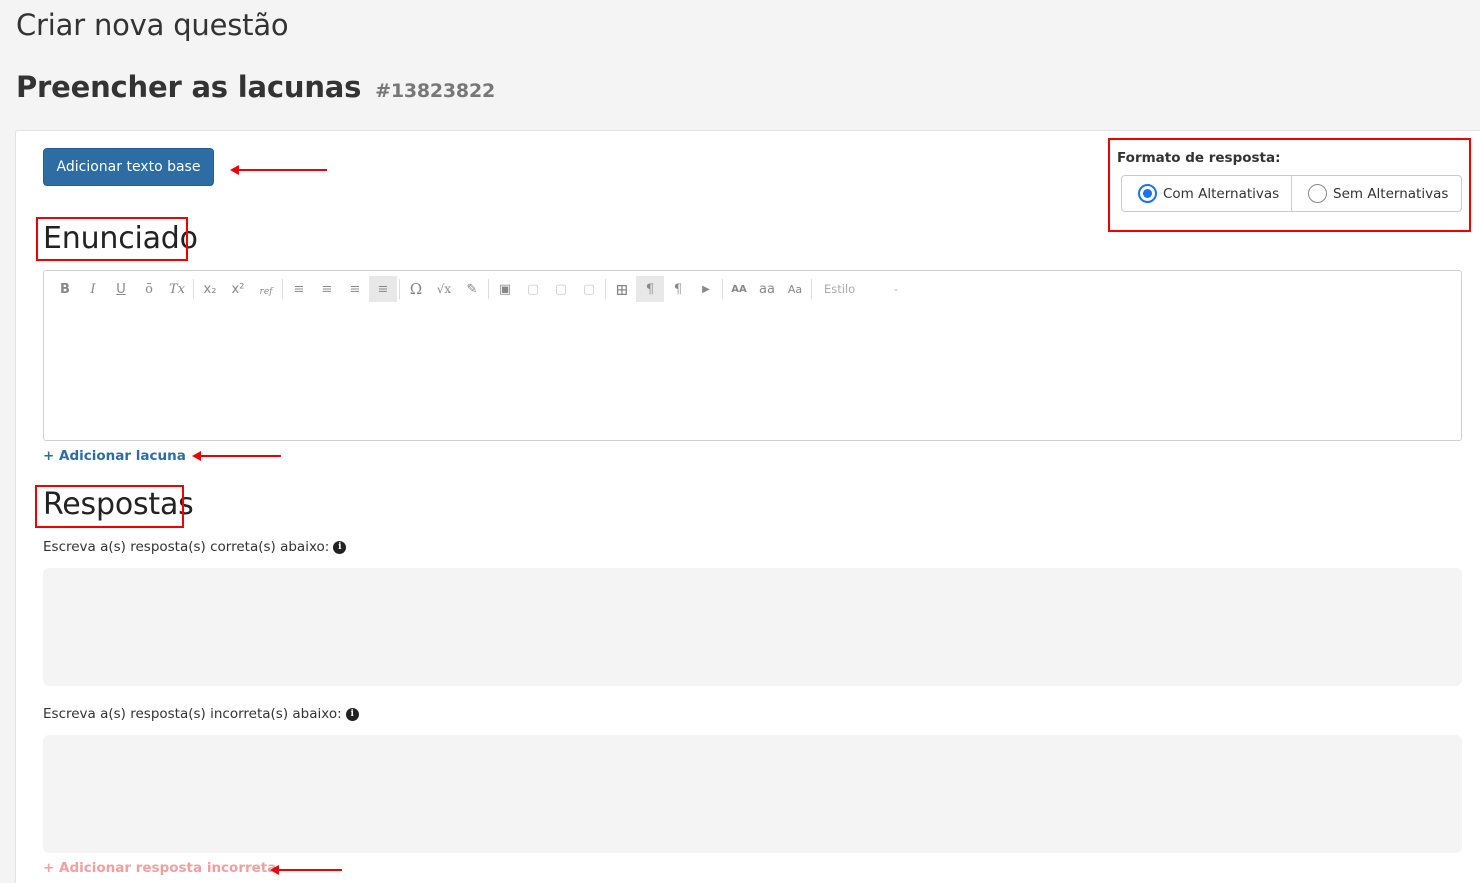 The width and height of the screenshot is (1480, 883). I want to click on align-left-icon: ≡, so click(299, 289).